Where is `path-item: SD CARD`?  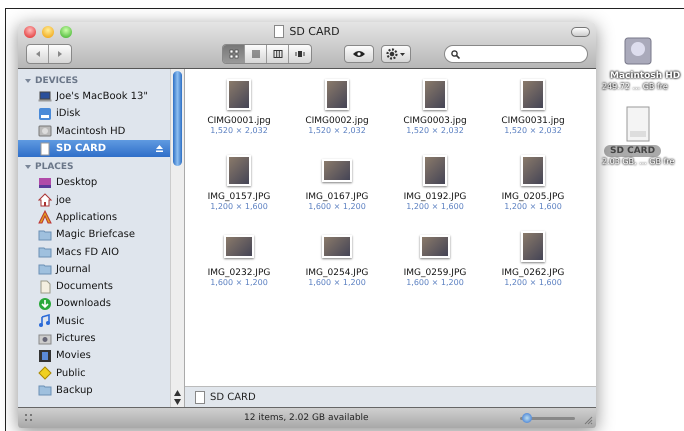
path-item: SD CARD is located at coordinates (233, 397).